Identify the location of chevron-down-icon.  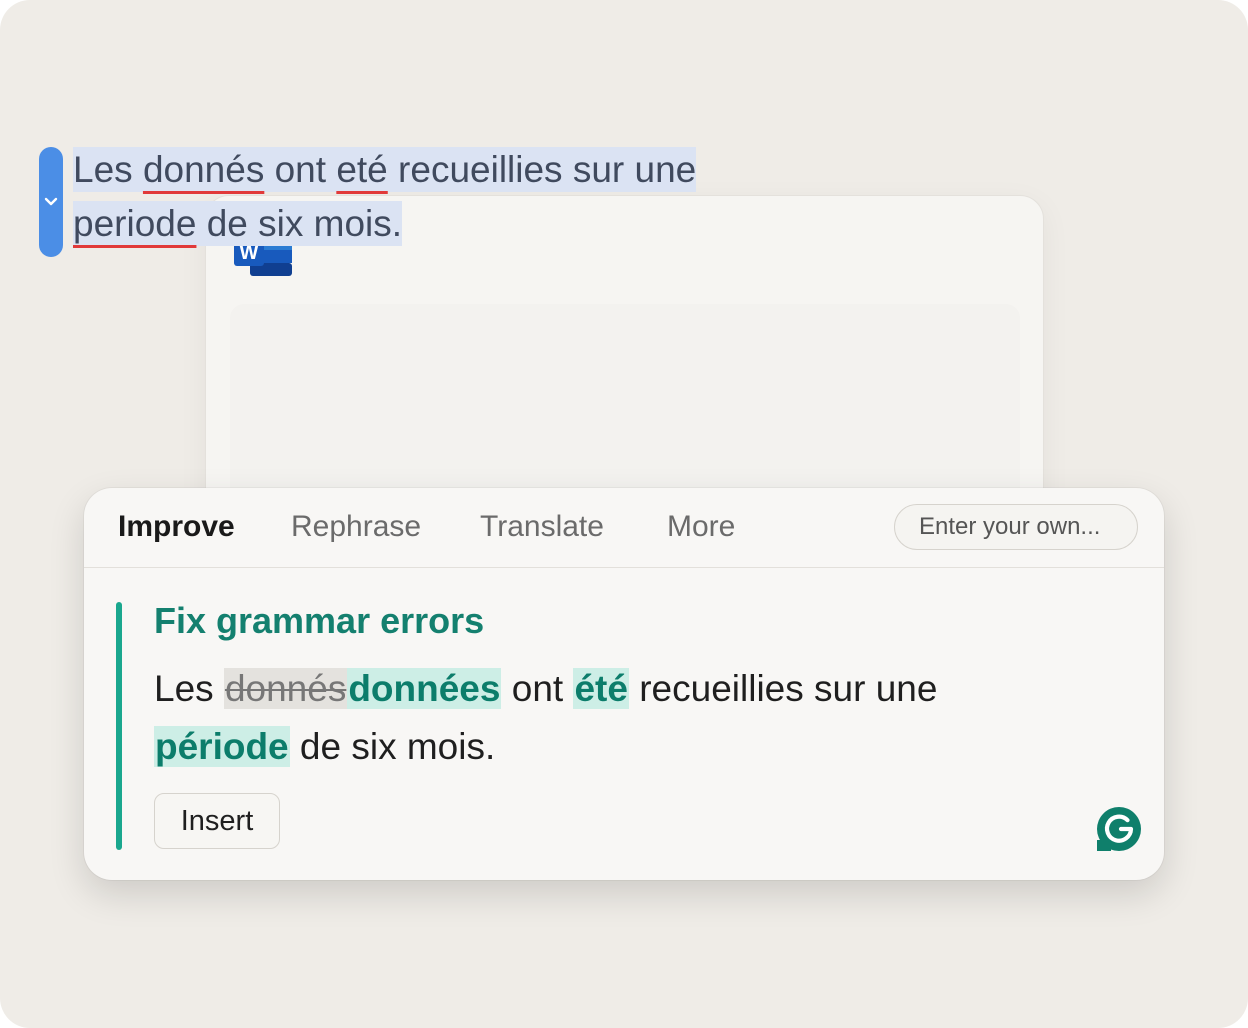
(51, 201).